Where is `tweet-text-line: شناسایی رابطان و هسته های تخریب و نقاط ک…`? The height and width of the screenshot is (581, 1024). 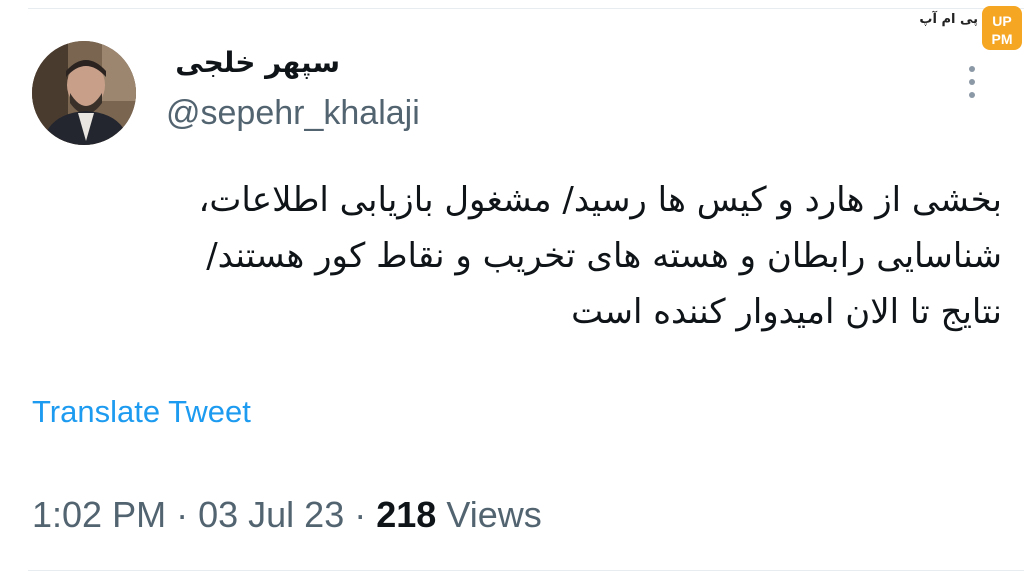 tweet-text-line: شناسایی رابطان و هسته های تخریب و نقاط ک… is located at coordinates (604, 256).